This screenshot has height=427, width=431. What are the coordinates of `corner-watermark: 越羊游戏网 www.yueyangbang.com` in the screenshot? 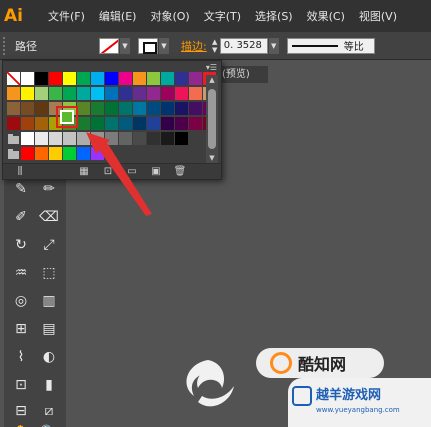 It's located at (359, 402).